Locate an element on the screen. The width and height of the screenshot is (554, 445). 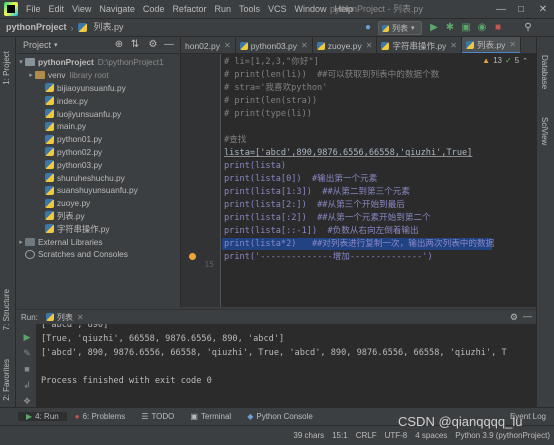
menu-navigate: Navigate is located at coordinates (117, 9).